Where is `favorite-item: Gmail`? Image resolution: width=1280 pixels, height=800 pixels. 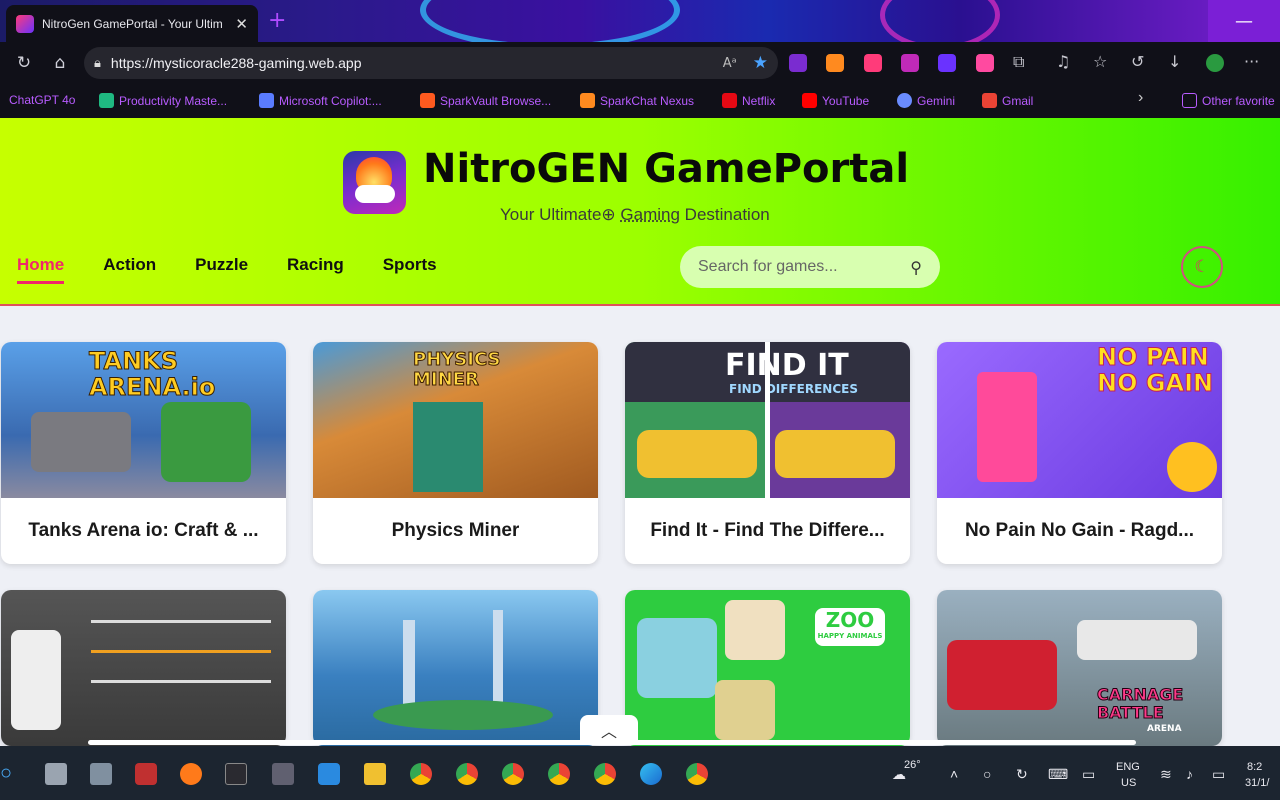 favorite-item: Gmail is located at coordinates (1007, 100).